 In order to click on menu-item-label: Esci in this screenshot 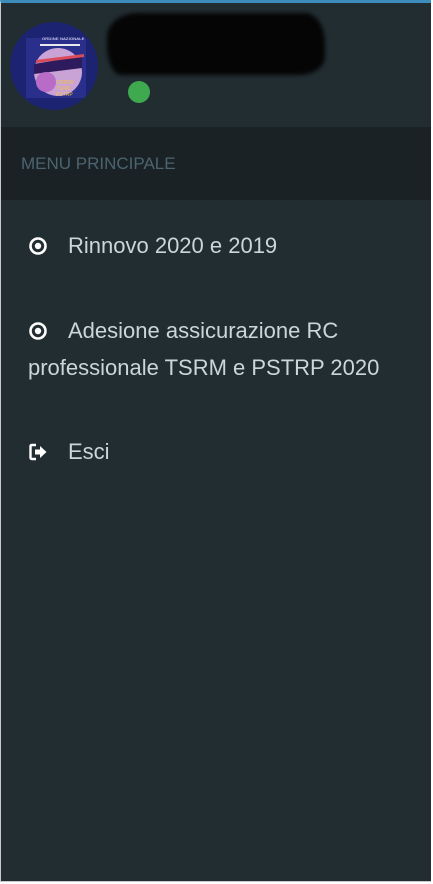, I will do `click(89, 451)`.